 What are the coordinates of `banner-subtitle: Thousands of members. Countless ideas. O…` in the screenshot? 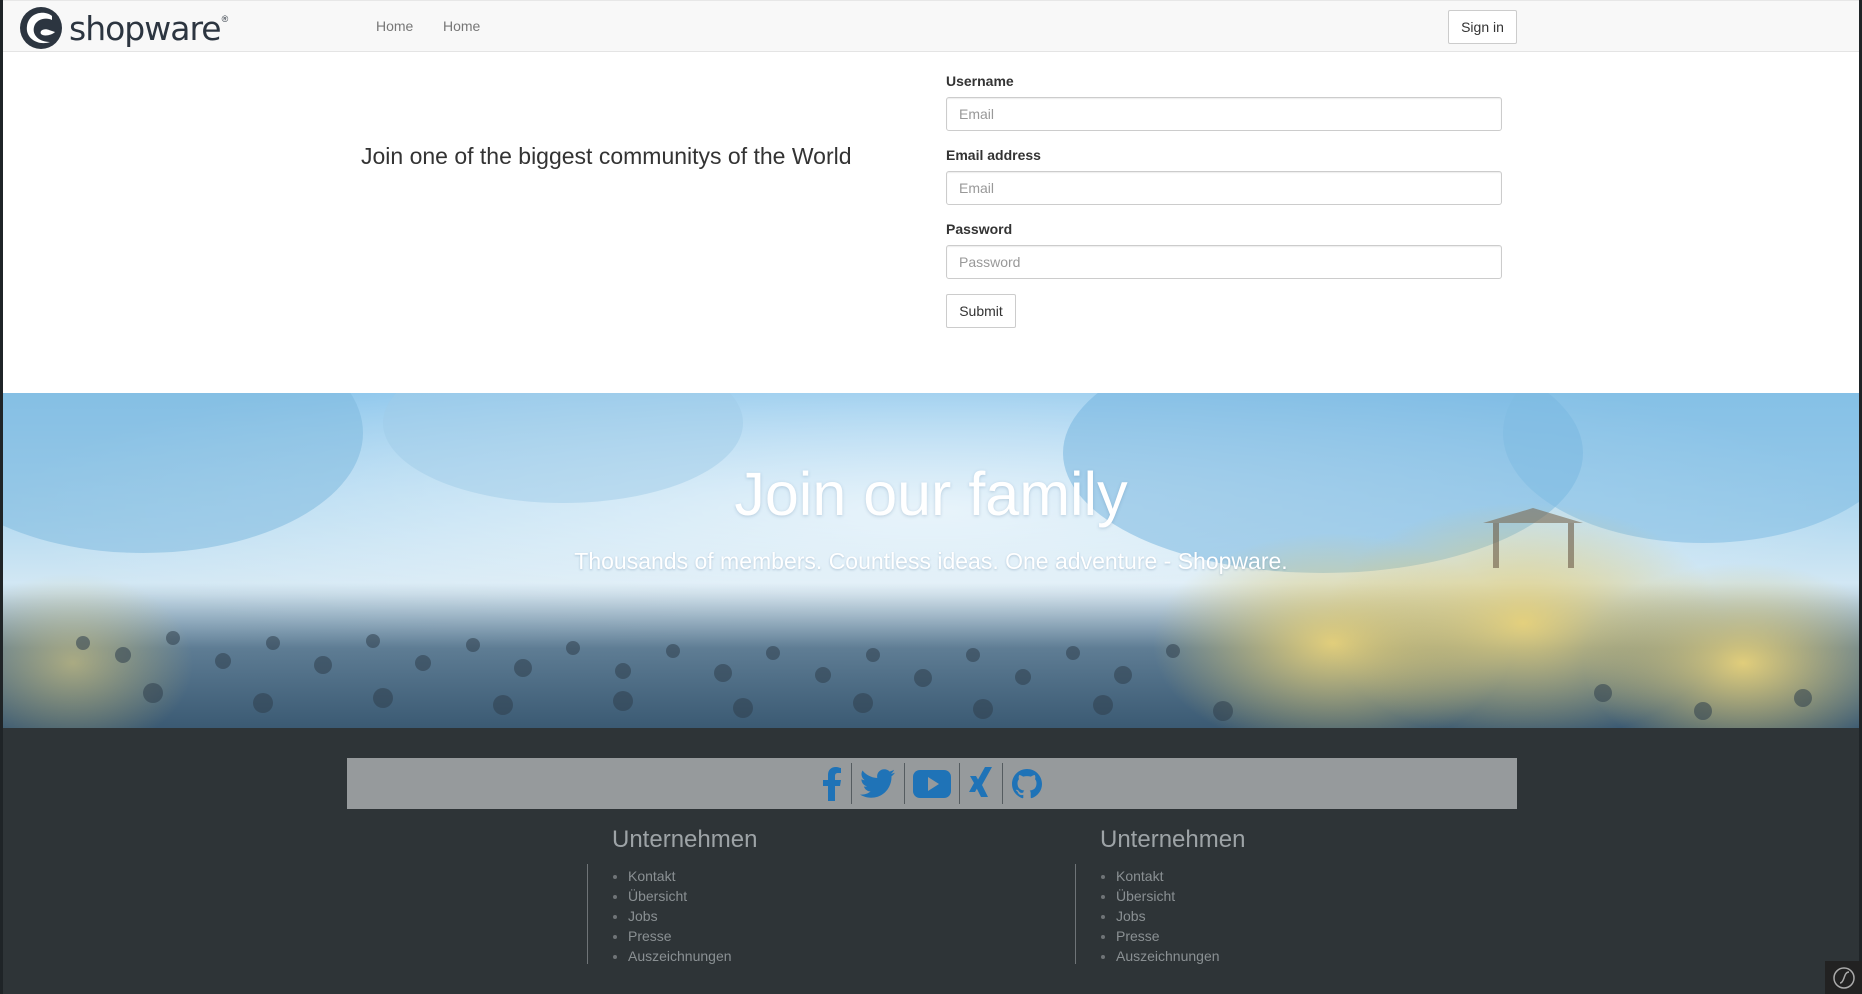 It's located at (931, 561).